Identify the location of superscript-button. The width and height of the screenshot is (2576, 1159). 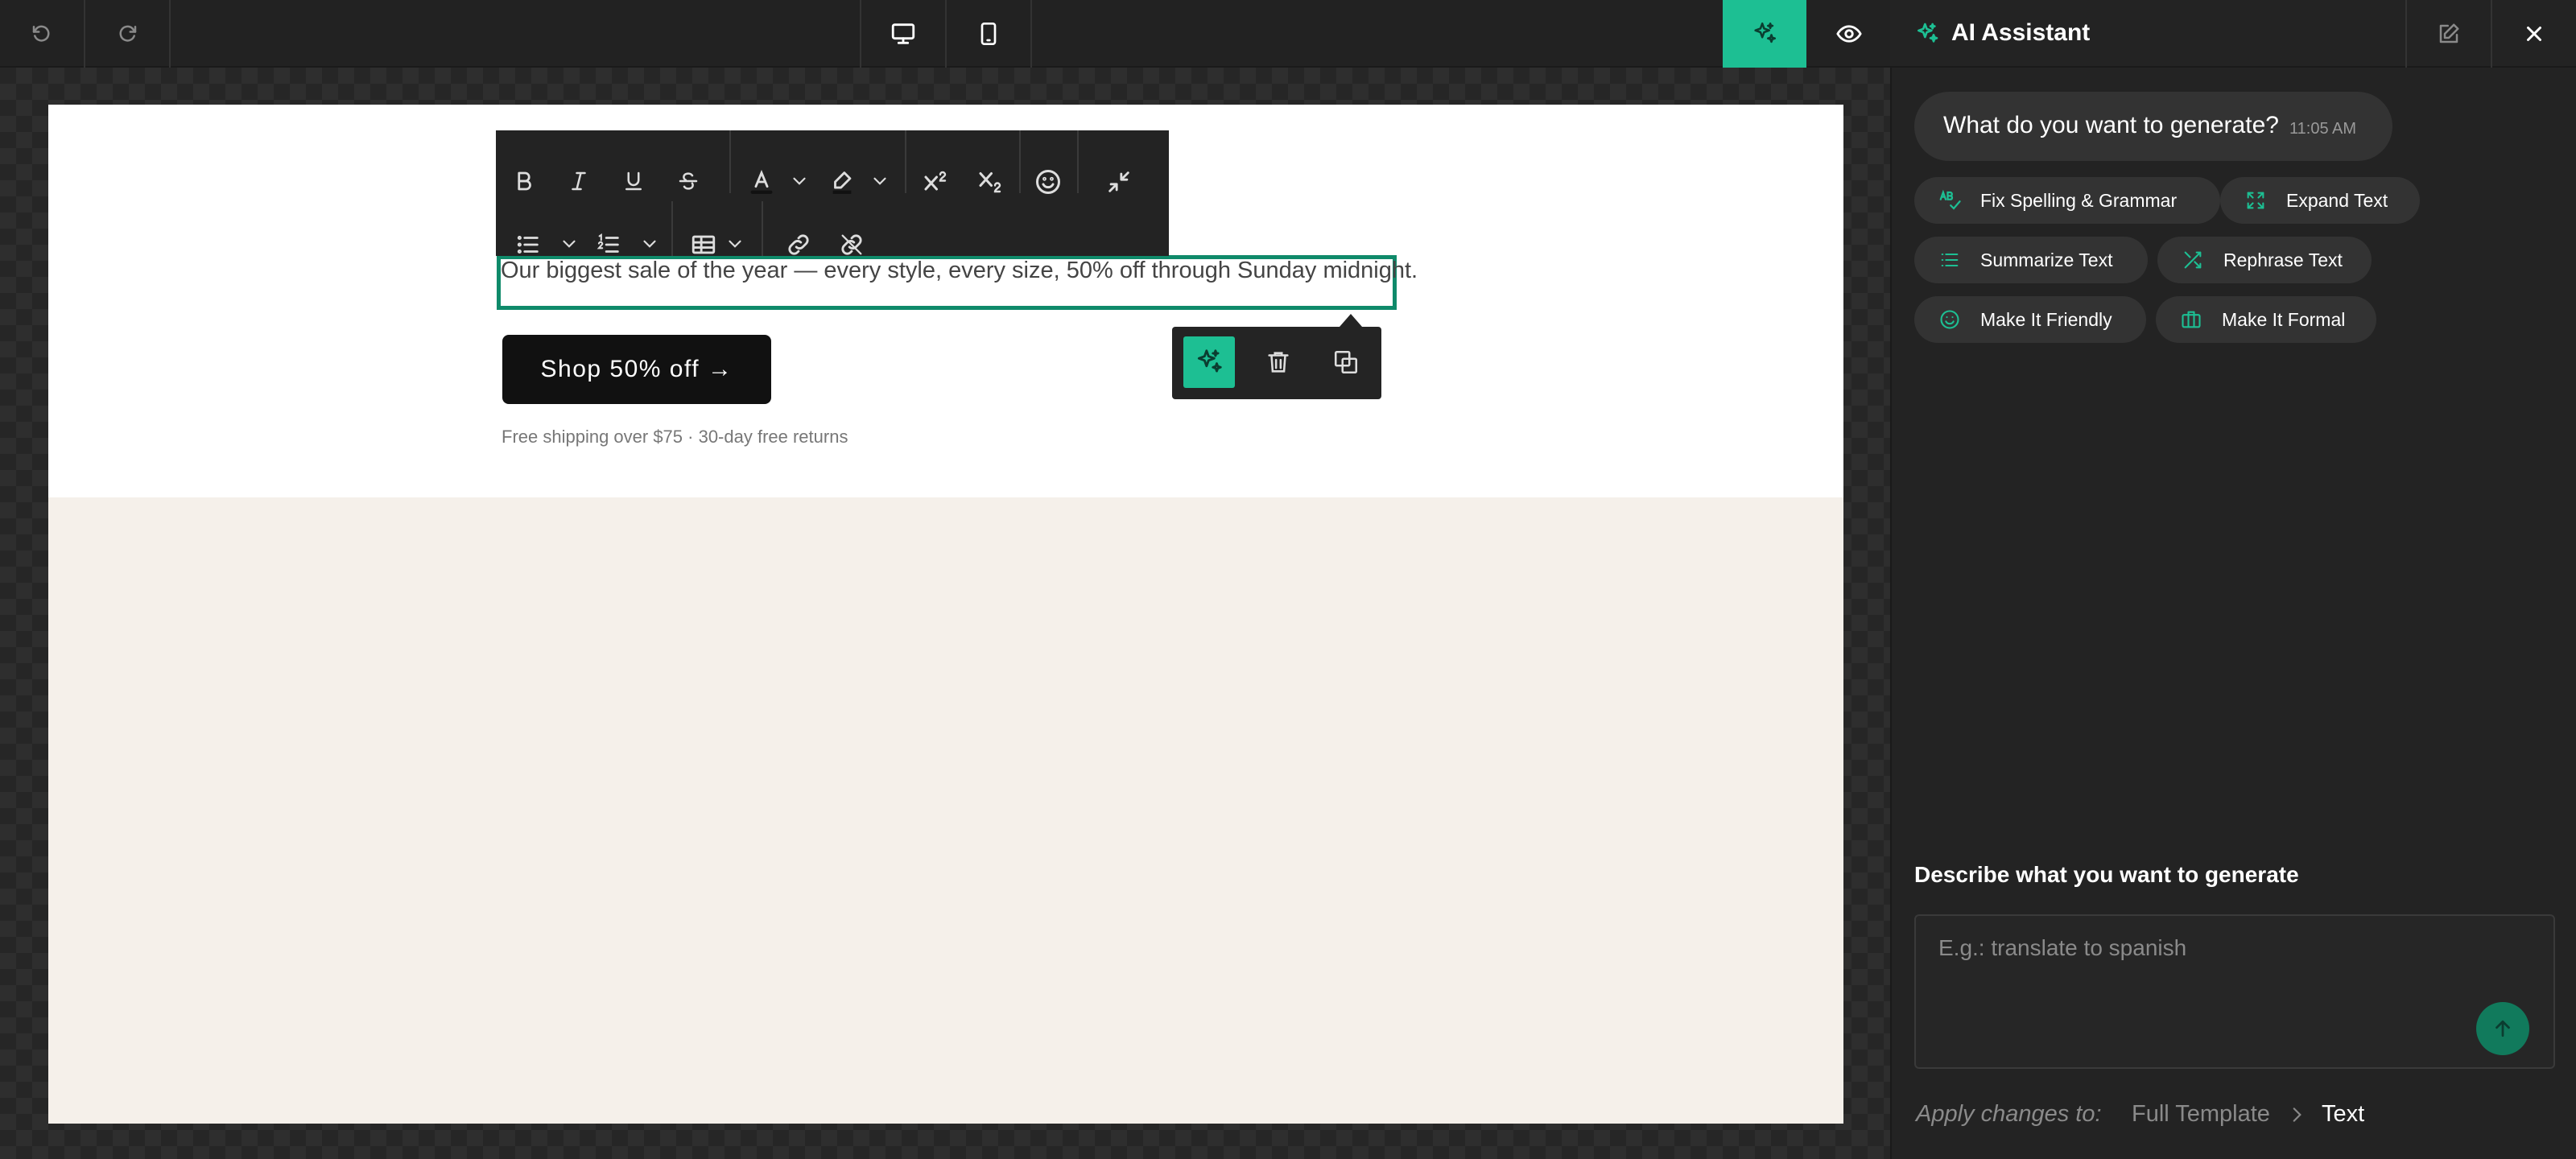
(935, 182).